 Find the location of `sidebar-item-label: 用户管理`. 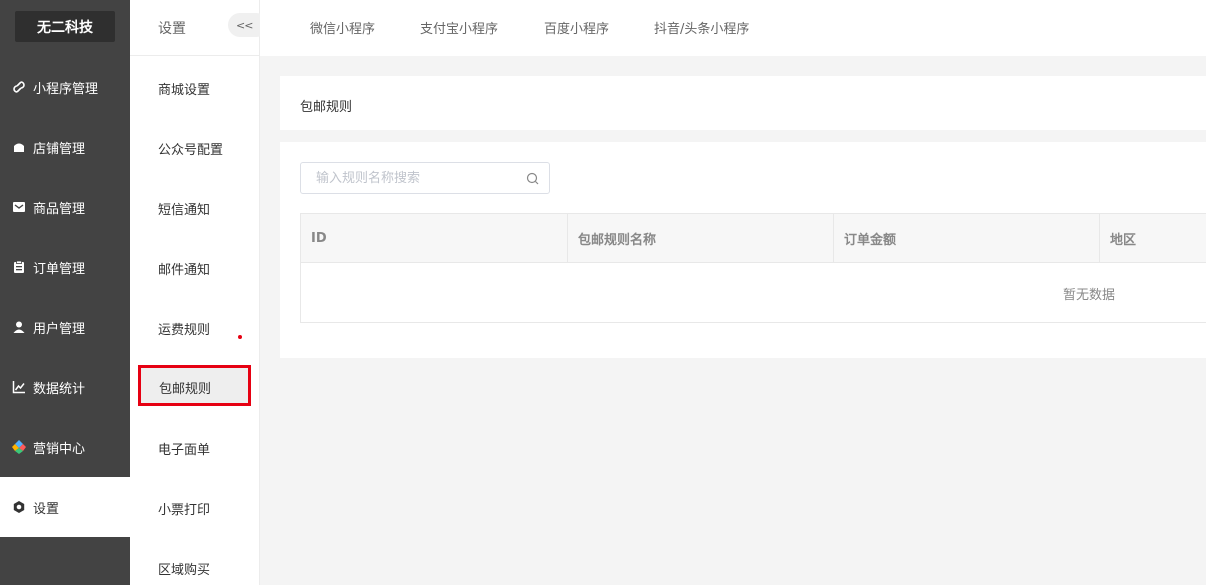

sidebar-item-label: 用户管理 is located at coordinates (59, 329).